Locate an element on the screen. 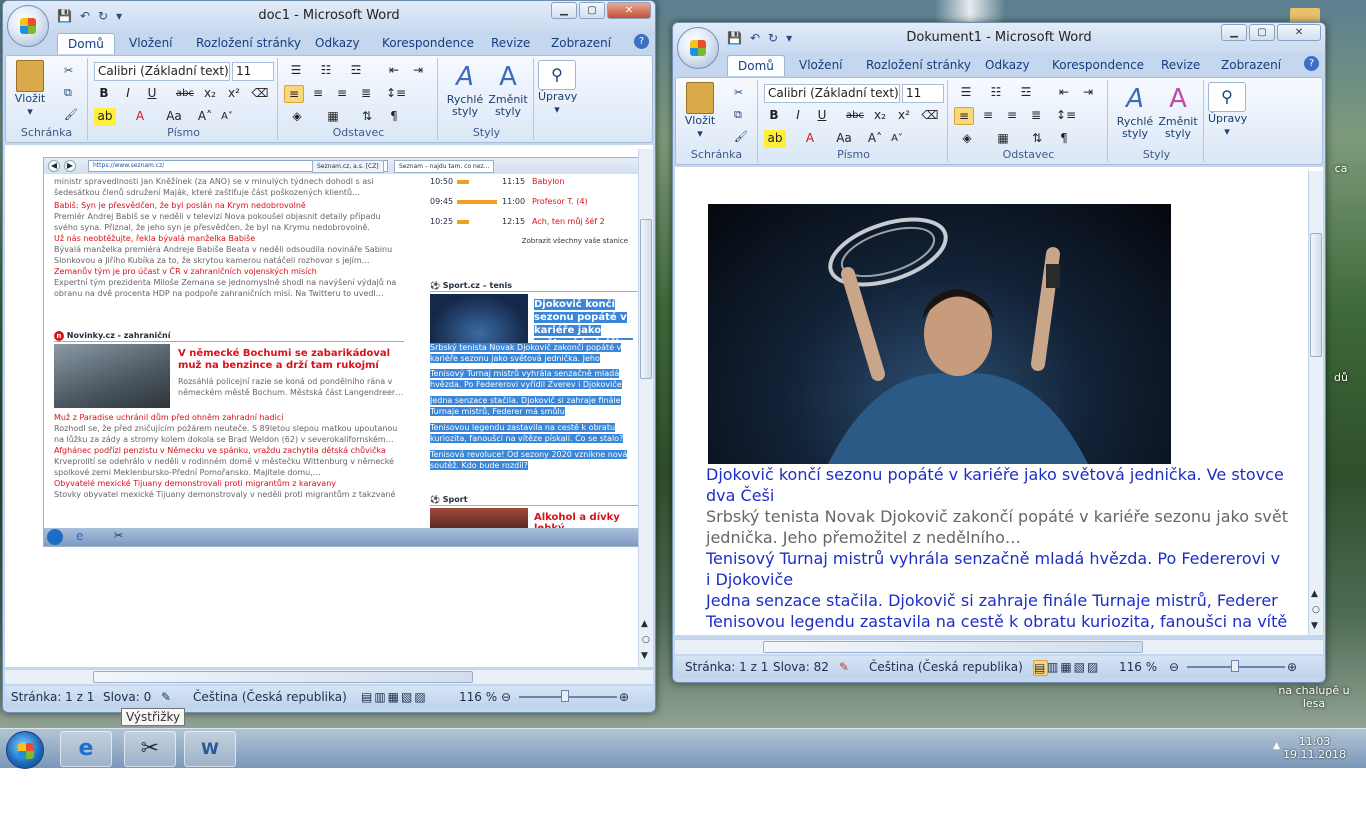 Image resolution: width=1366 pixels, height=831 pixels. align-left-icon: ≡ is located at coordinates (964, 116).